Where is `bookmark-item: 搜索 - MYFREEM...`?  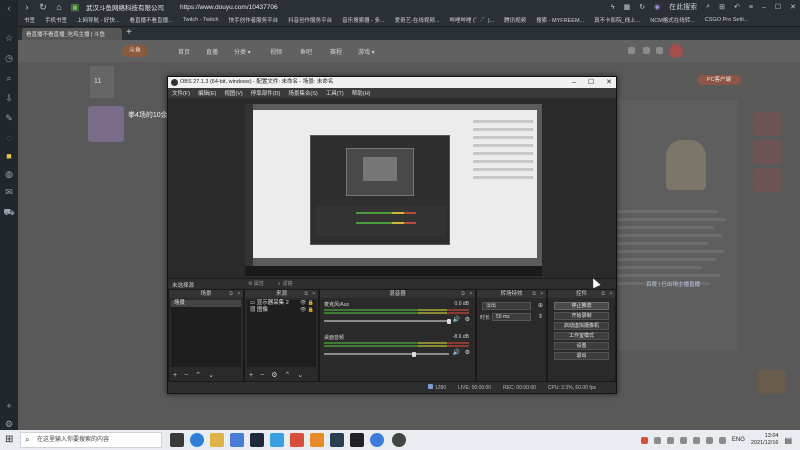
bookmark-item: 搜索 - MYFREEM... is located at coordinates (560, 20).